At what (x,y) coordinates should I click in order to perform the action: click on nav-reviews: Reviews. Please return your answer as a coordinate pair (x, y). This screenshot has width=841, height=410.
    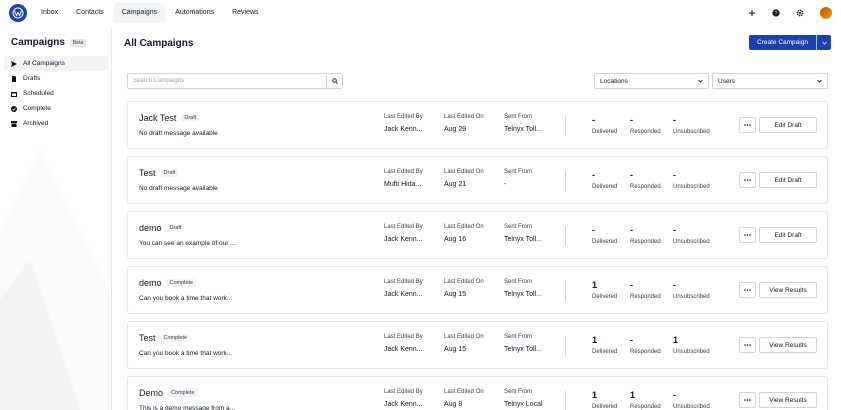
    Looking at the image, I should click on (245, 13).